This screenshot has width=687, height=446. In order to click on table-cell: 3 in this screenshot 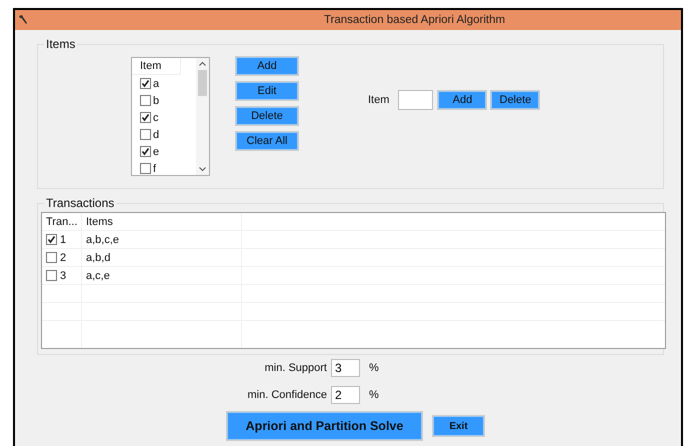, I will do `click(63, 276)`.